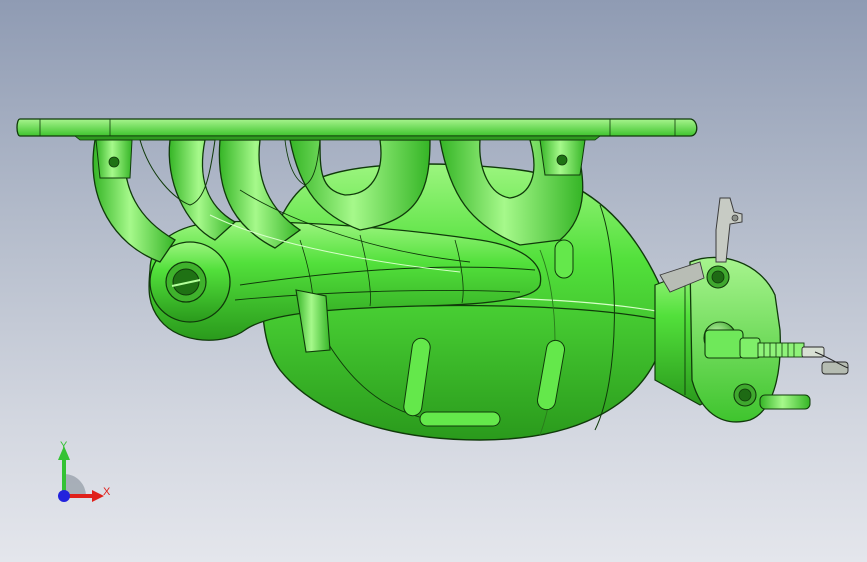 This screenshot has width=867, height=562. What do you see at coordinates (64, 446) in the screenshot?
I see `y-axis-label: Y` at bounding box center [64, 446].